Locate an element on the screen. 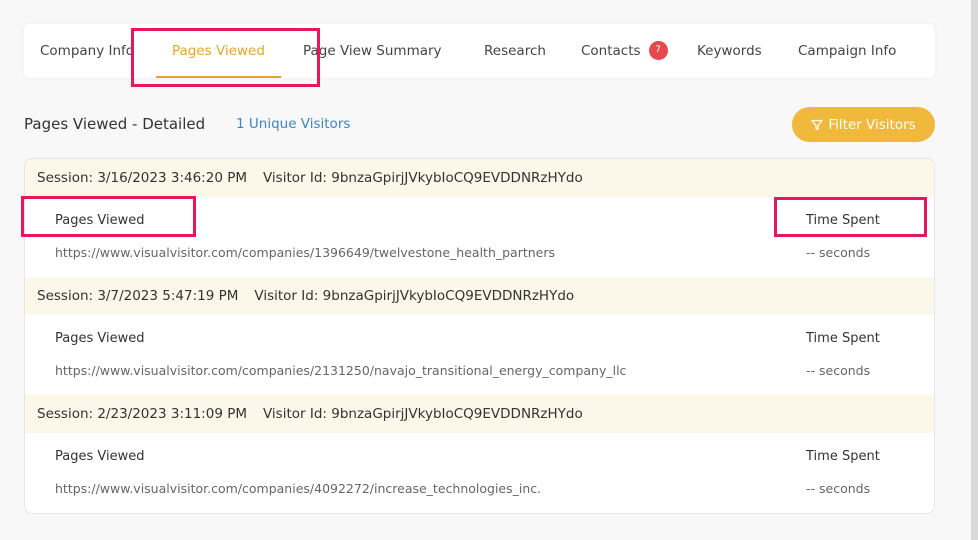  tab-company-info: Company Info is located at coordinates (87, 51).